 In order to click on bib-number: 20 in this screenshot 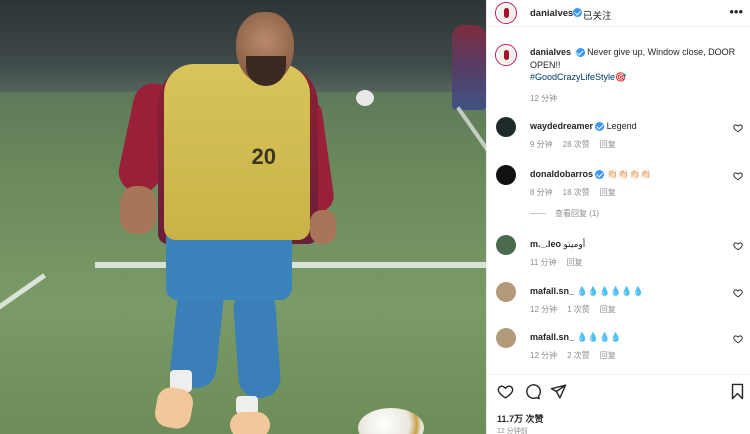, I will do `click(263, 156)`.